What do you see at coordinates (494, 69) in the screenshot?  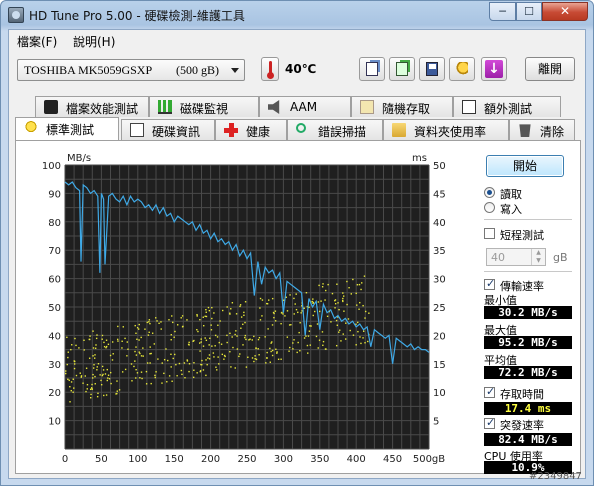 I see `download-button: ↓` at bounding box center [494, 69].